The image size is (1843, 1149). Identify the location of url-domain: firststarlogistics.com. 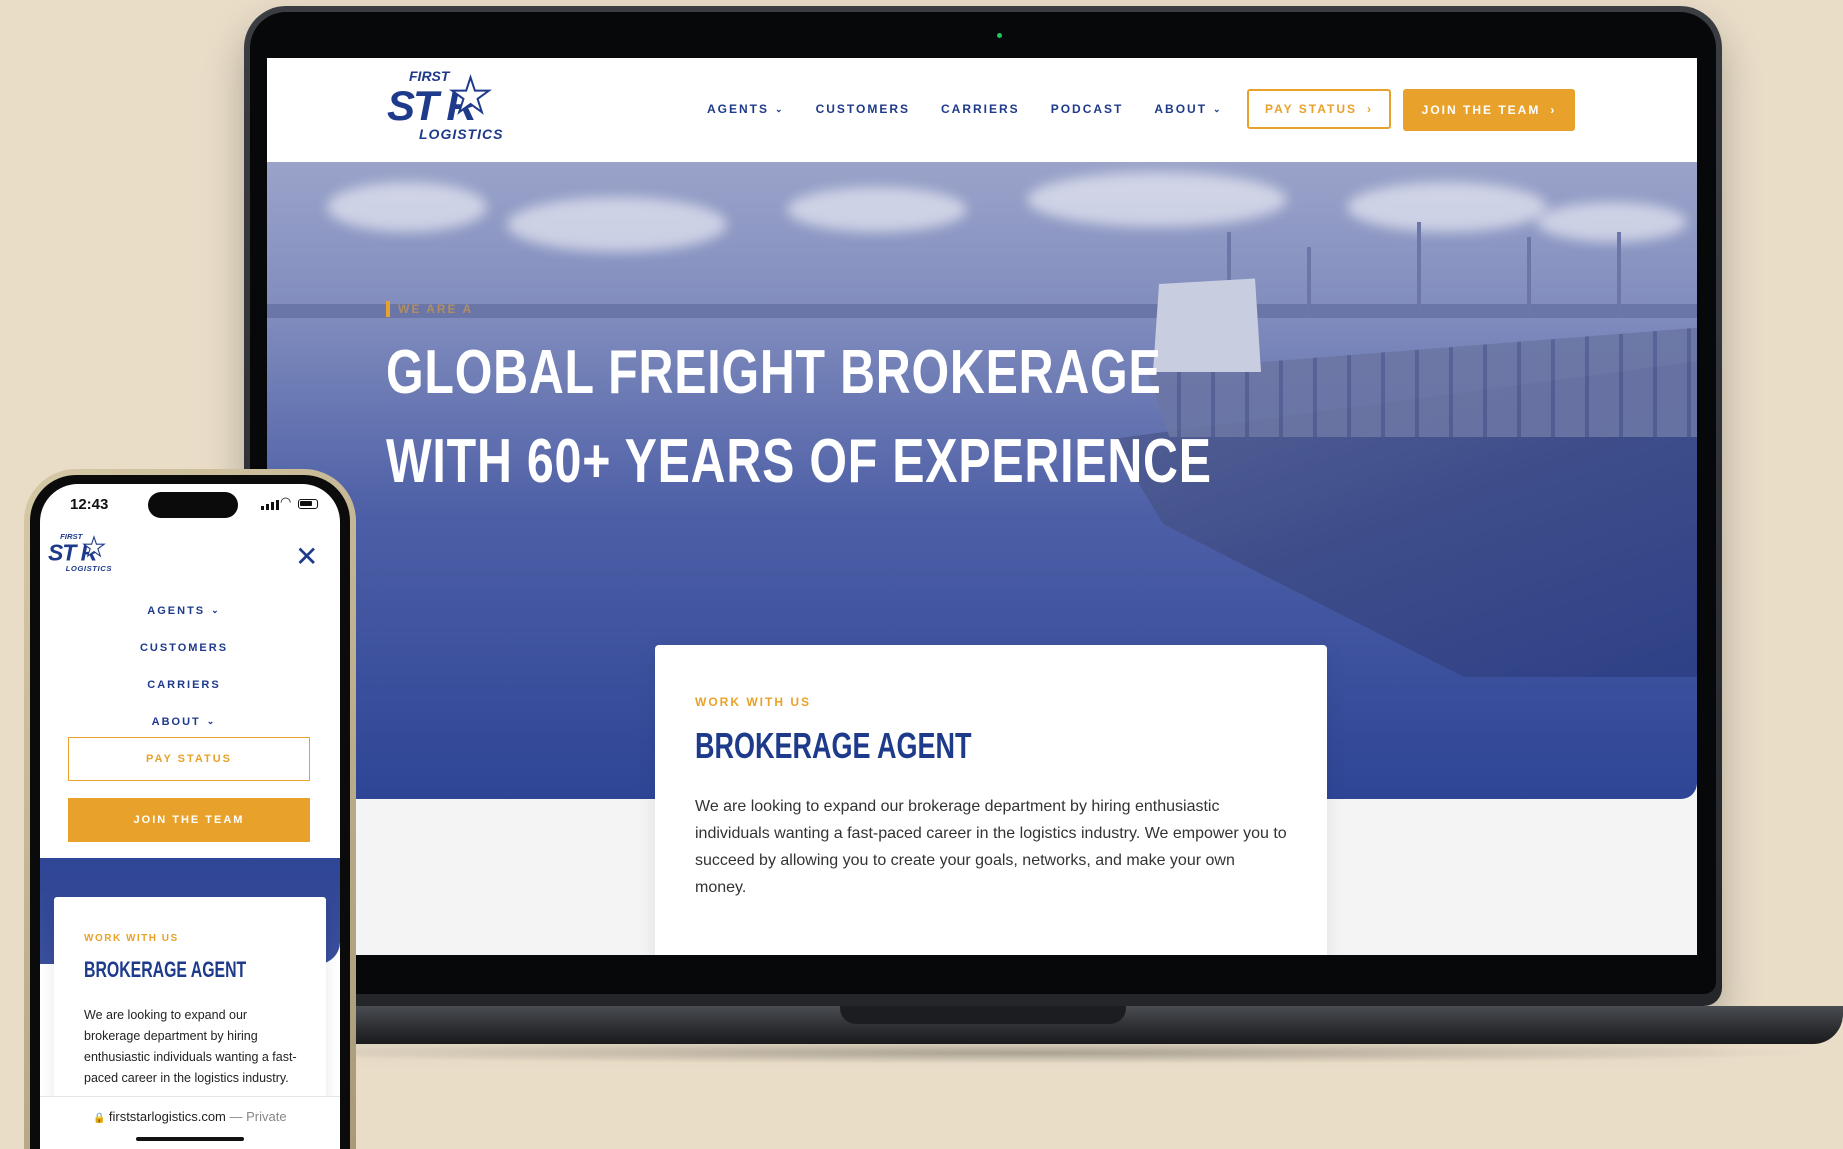
(167, 1116).